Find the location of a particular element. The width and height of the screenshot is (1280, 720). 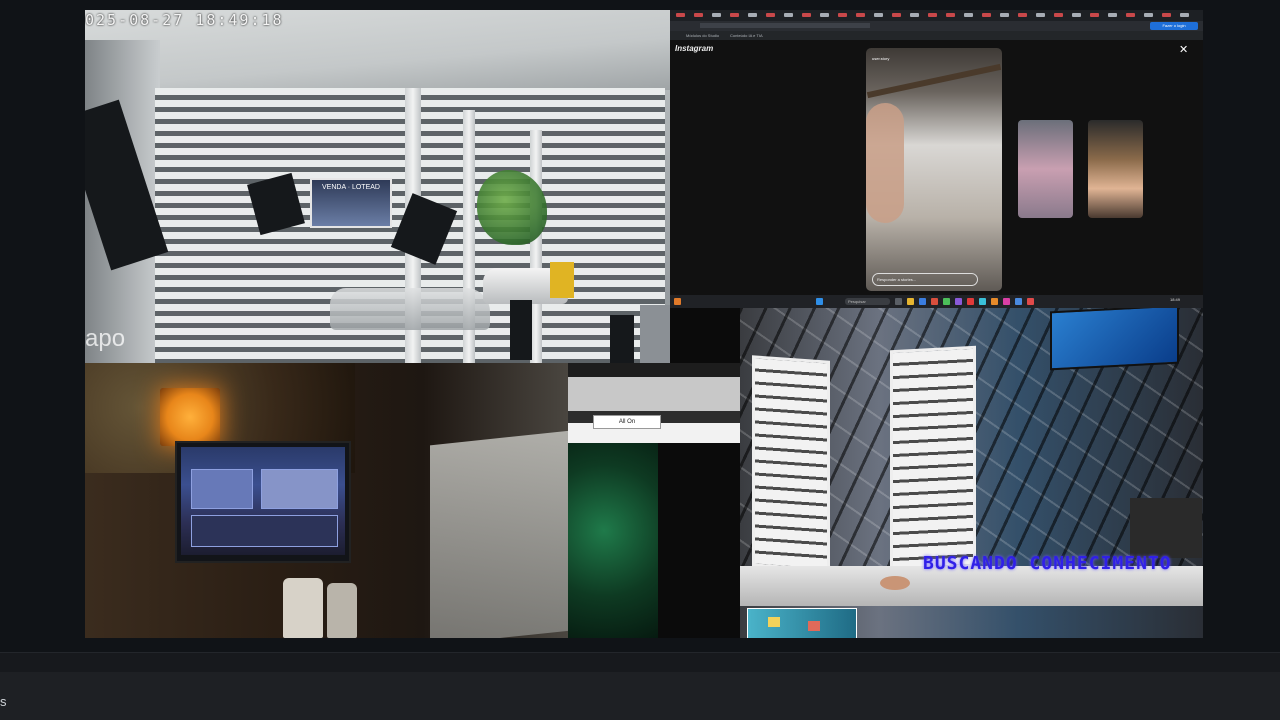

camera-brand-watermark: apo is located at coordinates (105, 338).